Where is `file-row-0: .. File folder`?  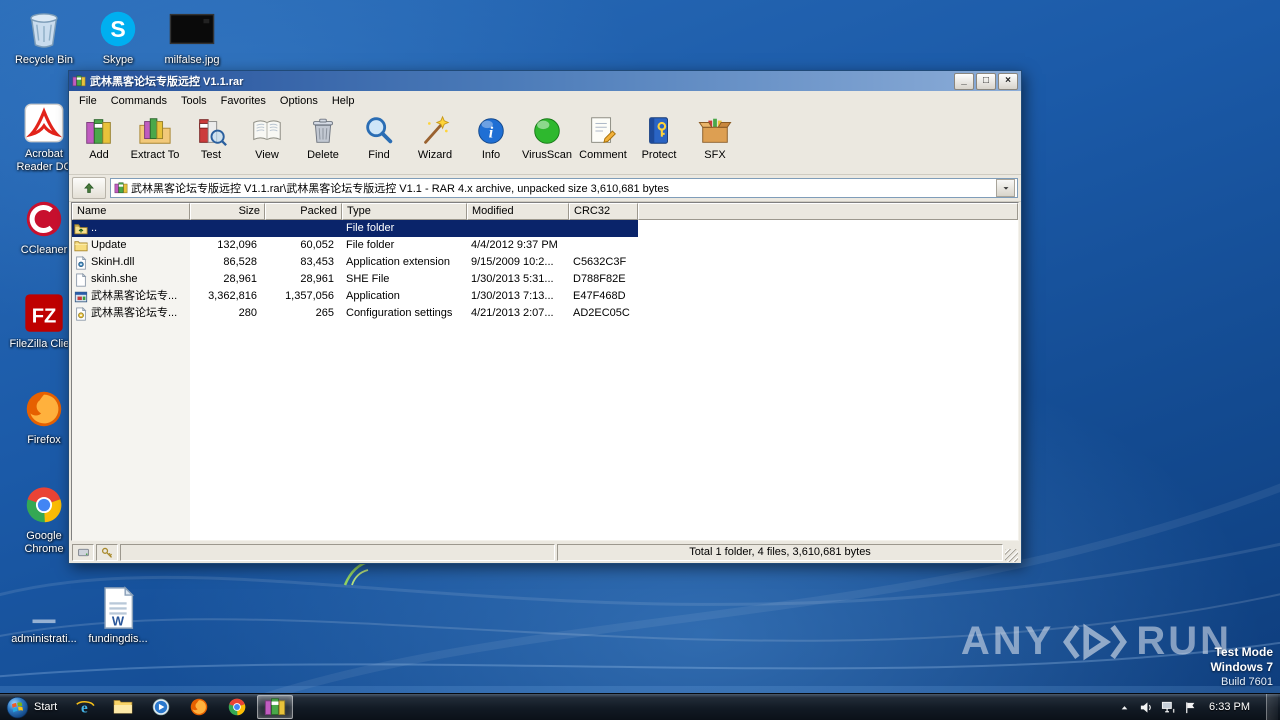
file-row-0: .. File folder is located at coordinates (355, 228).